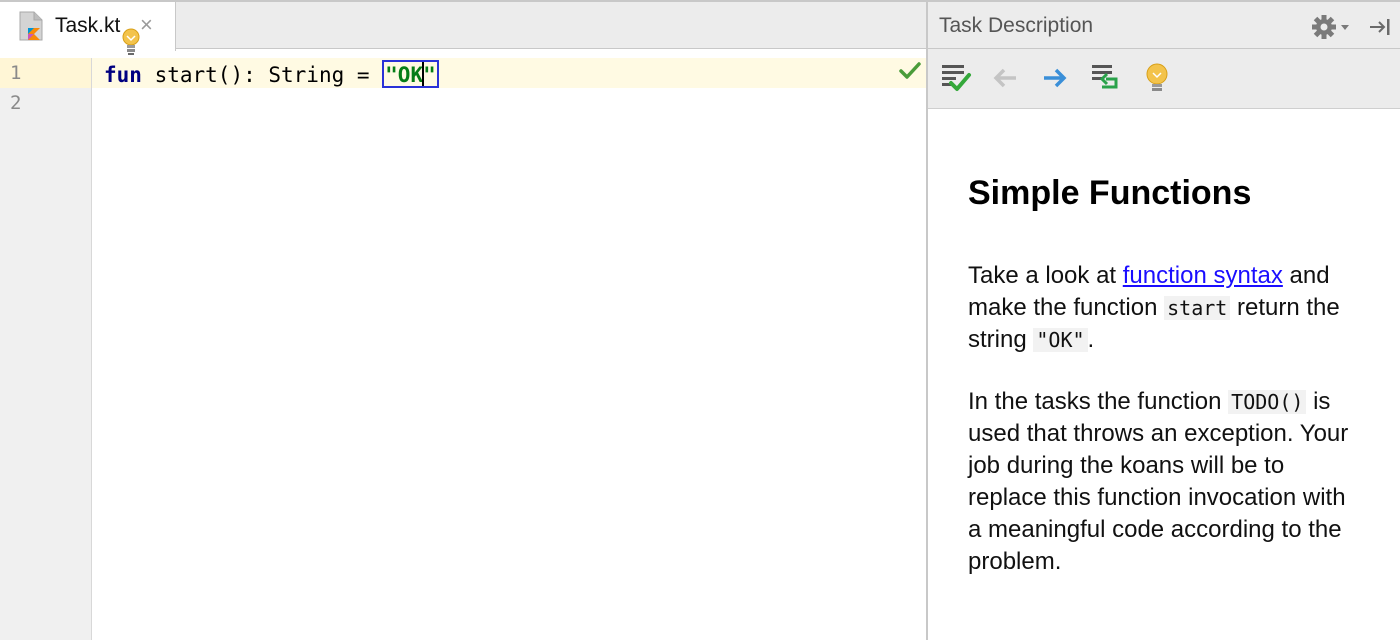 The height and width of the screenshot is (640, 1400). Describe the element at coordinates (1045, 275) in the screenshot. I see `text: Take a look at` at that location.